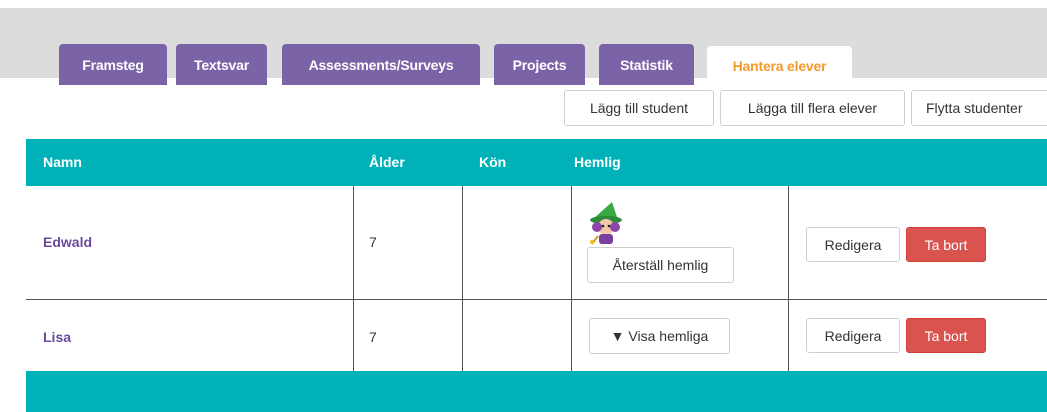 The image size is (1047, 412). What do you see at coordinates (639, 108) in the screenshot?
I see `add-student-button: Lägg till student` at bounding box center [639, 108].